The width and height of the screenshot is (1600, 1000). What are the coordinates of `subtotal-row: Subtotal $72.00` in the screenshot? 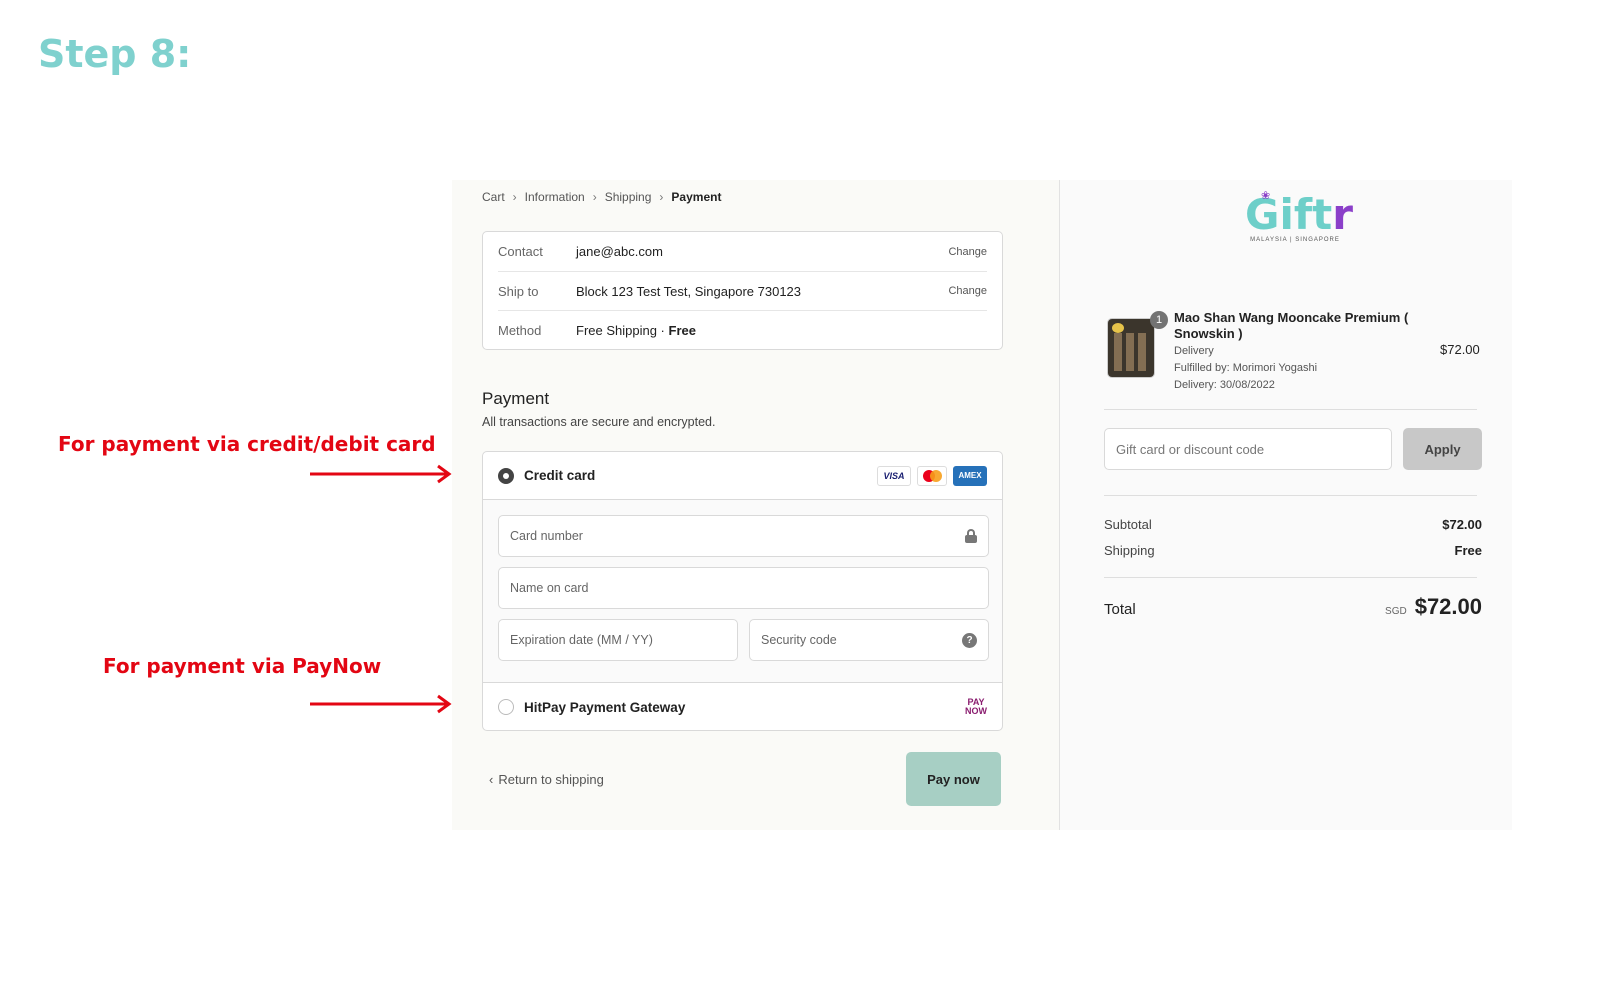 It's located at (1293, 524).